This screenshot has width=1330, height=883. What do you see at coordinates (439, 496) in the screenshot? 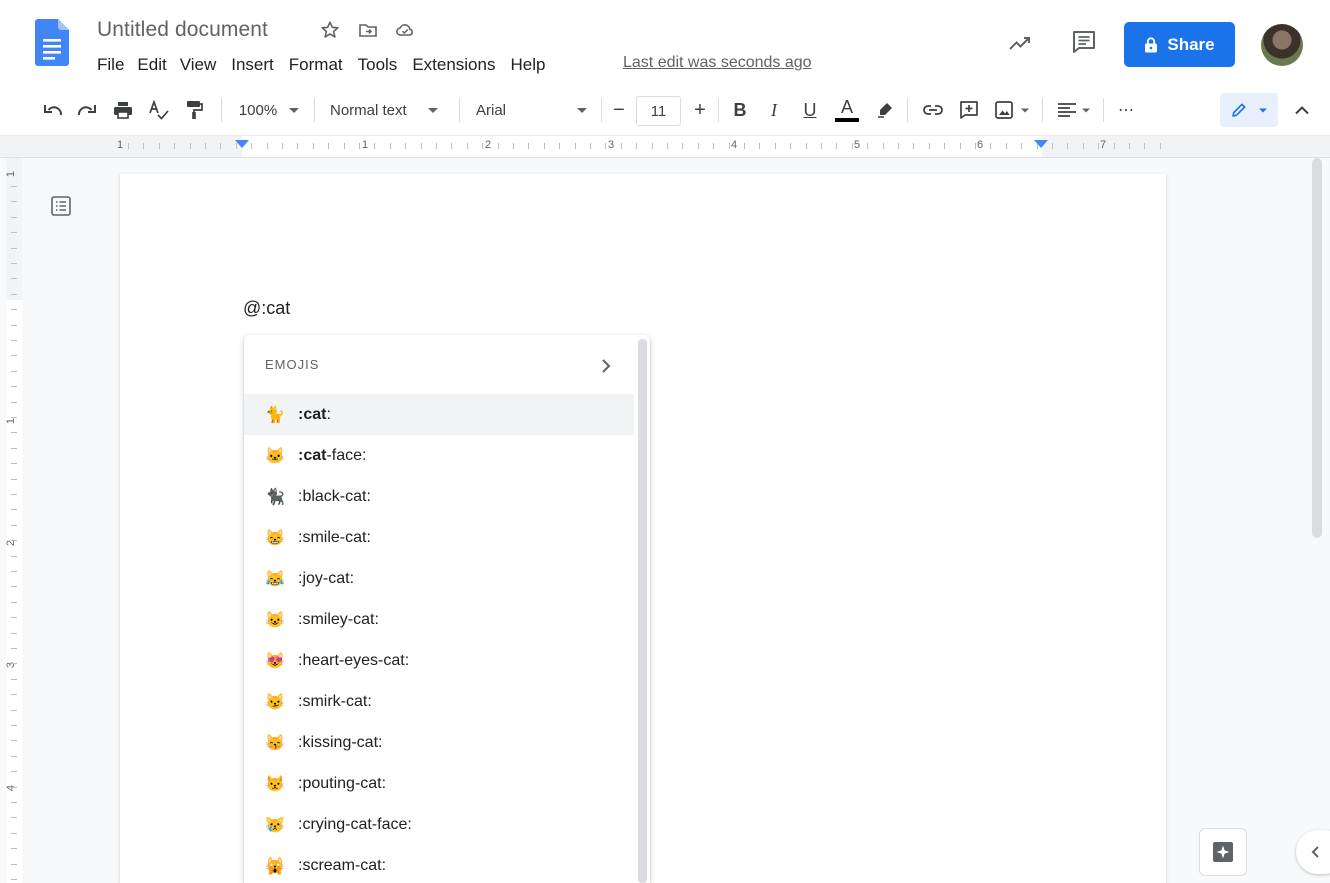
I see `emoji-list-item: 🐈‍⬛:black-cat:` at bounding box center [439, 496].